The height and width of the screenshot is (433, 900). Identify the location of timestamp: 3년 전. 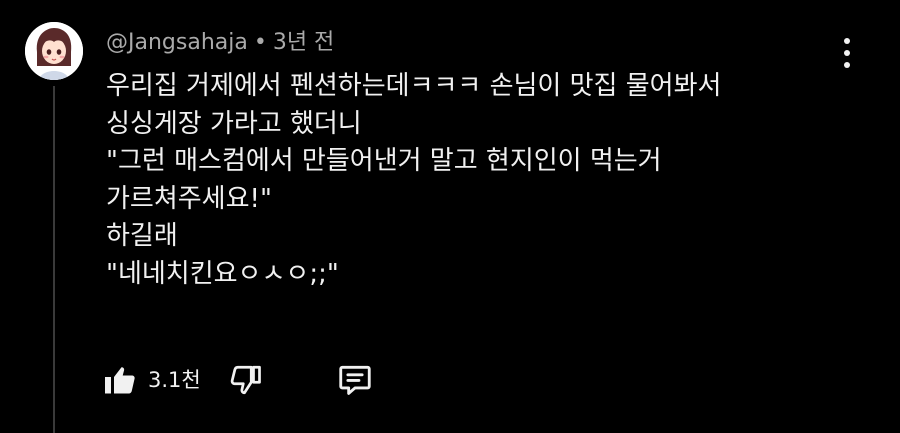
(303, 42).